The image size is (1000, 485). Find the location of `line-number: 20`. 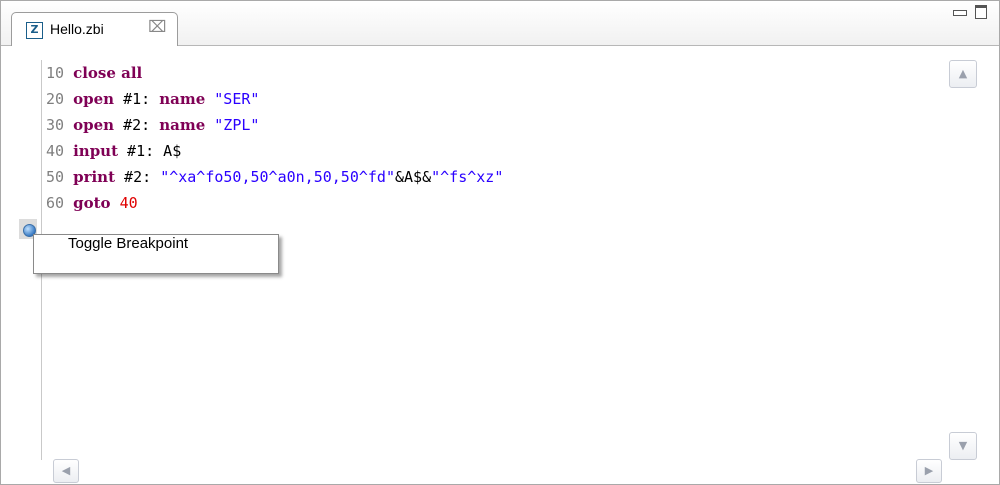

line-number: 20 is located at coordinates (55, 99).